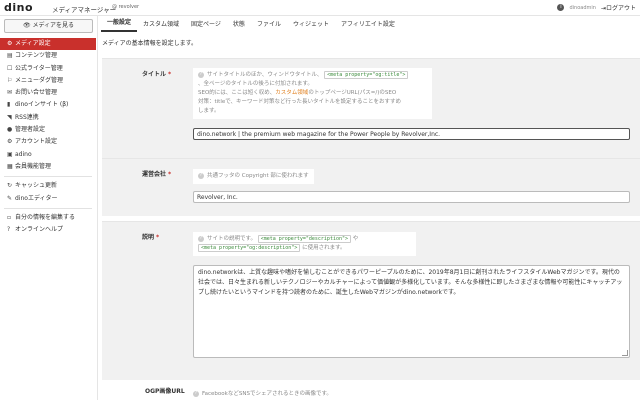 The width and height of the screenshot is (640, 400). What do you see at coordinates (149, 43) in the screenshot?
I see `page-description: メディアの基本情報を設定します。` at bounding box center [149, 43].